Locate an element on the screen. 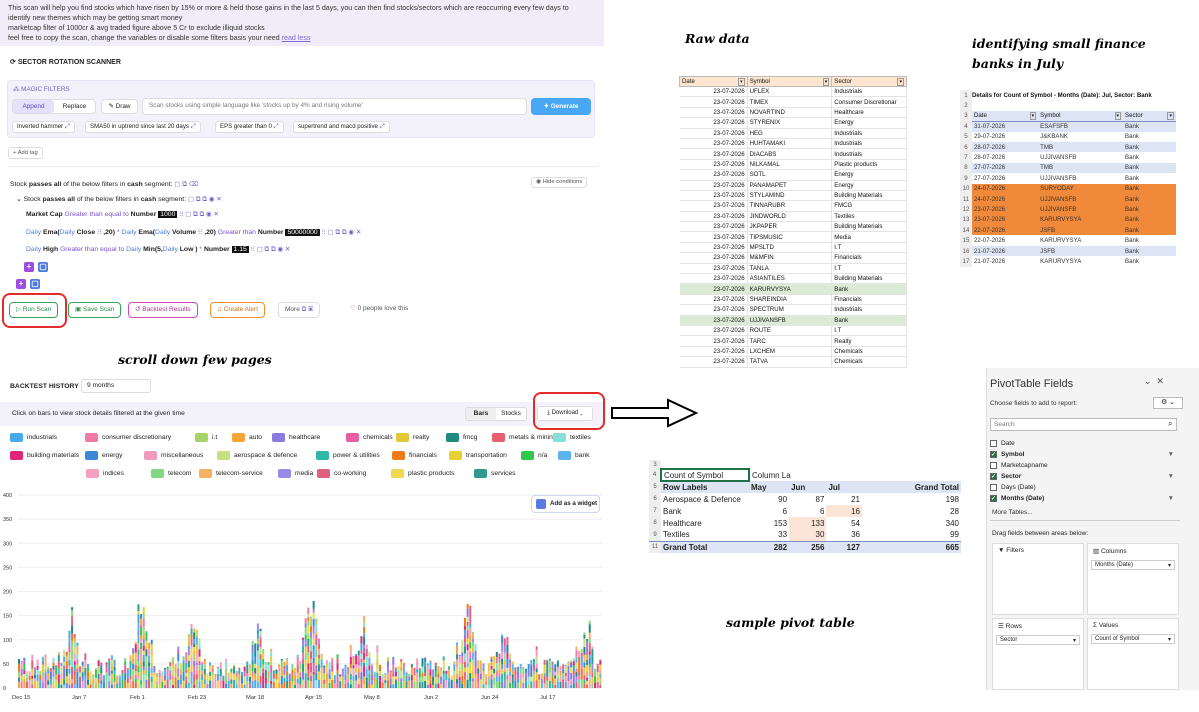 This screenshot has width=1199, height=712. legend-item: financials is located at coordinates (414, 455).